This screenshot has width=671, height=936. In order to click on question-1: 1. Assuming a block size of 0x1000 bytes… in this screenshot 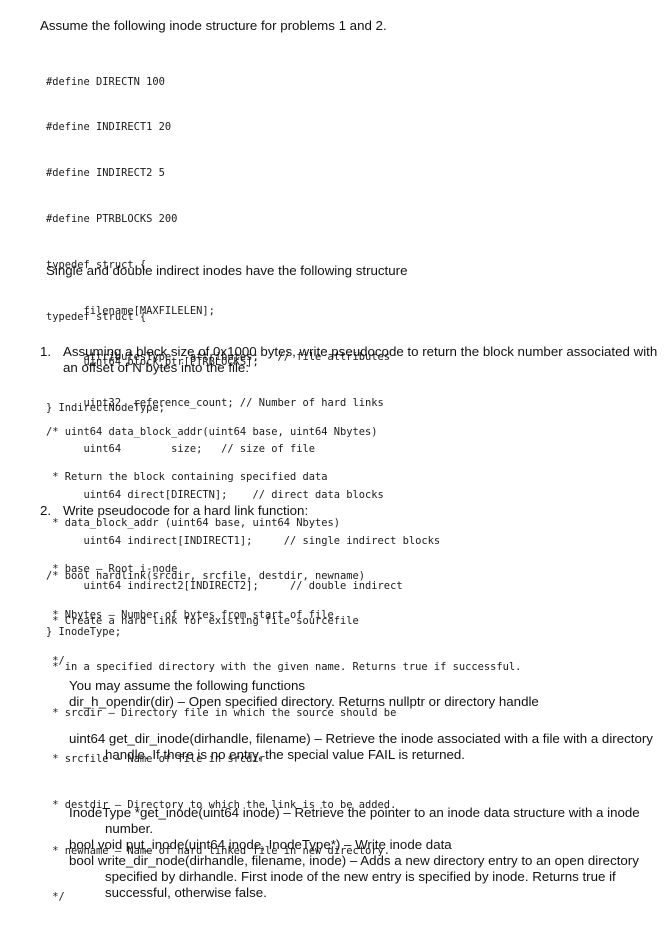, I will do `click(350, 360)`.